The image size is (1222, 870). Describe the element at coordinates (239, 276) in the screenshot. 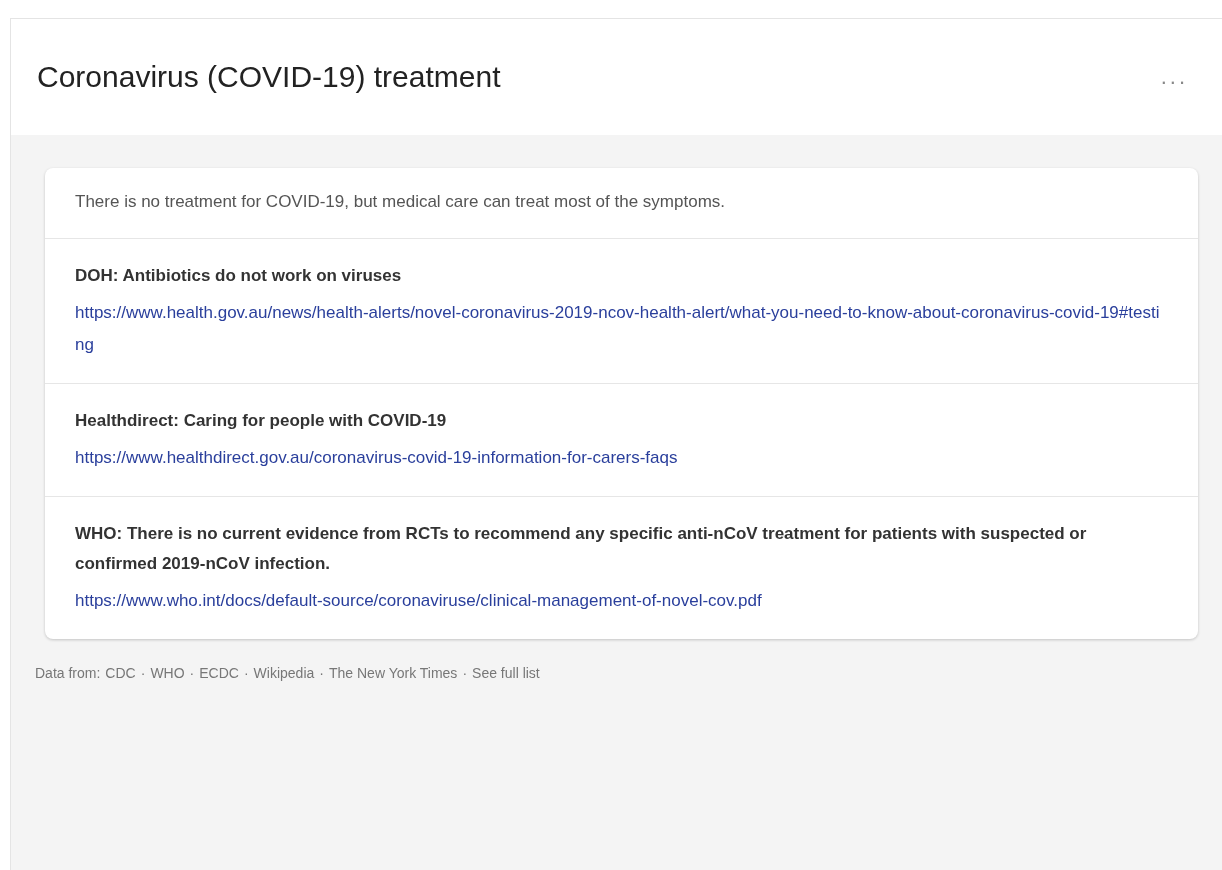

I see `source-heading: DOH: Antibiotics do not work on viruses` at that location.